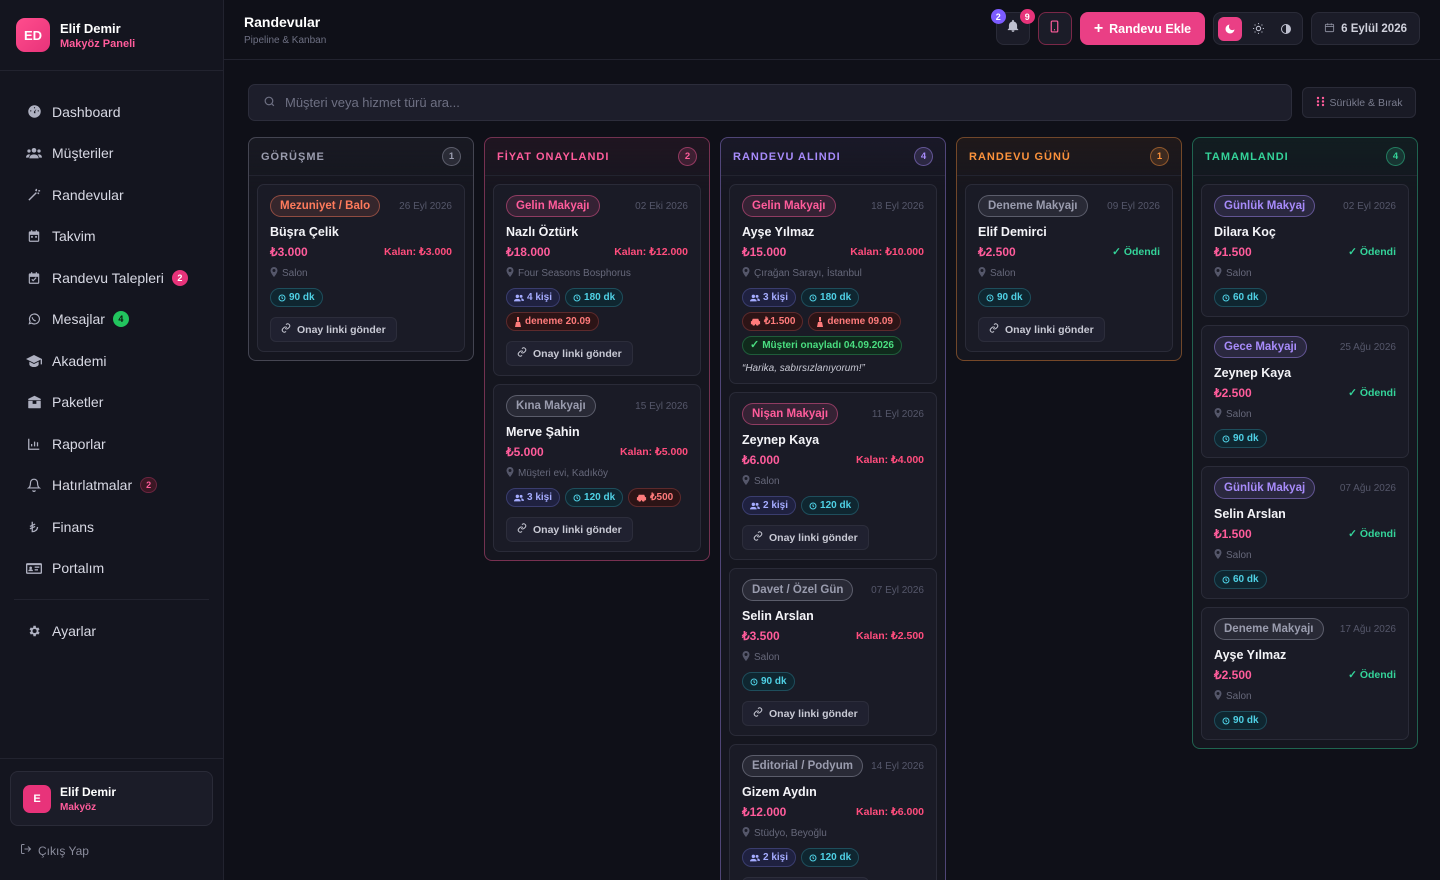 The image size is (1440, 880). What do you see at coordinates (78, 568) in the screenshot?
I see `sidebar-item-label: Portalım` at bounding box center [78, 568].